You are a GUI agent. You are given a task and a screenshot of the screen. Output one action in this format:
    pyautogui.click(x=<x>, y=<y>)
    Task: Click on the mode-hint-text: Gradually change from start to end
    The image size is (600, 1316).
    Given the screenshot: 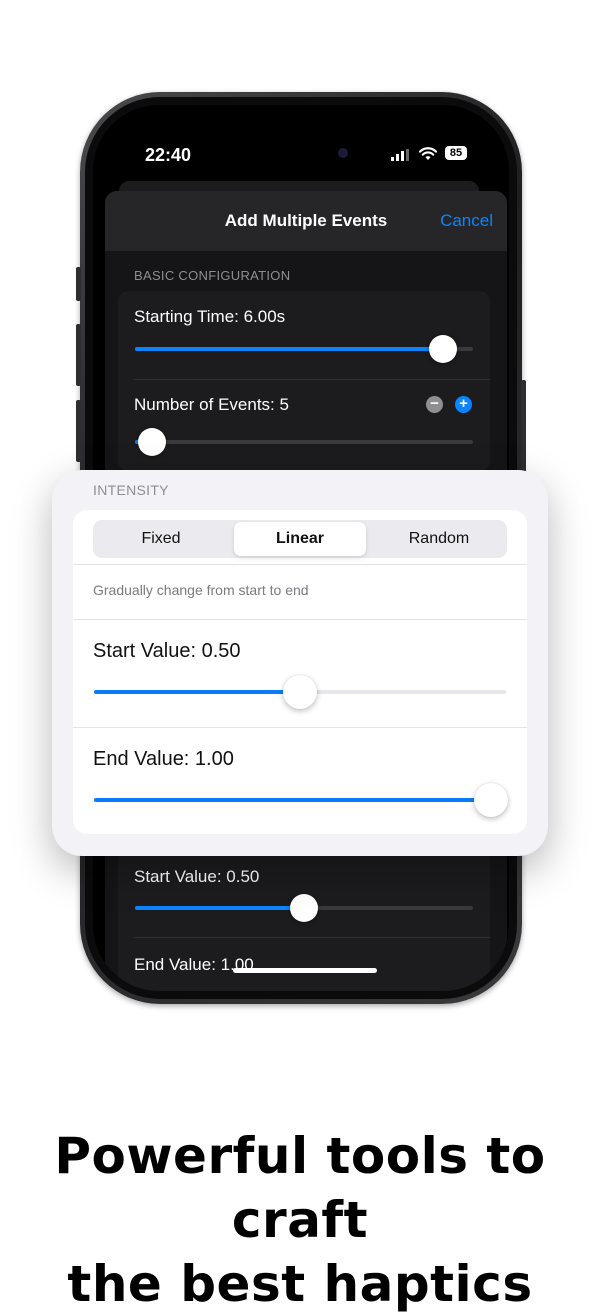 What is the action you would take?
    pyautogui.click(x=201, y=590)
    